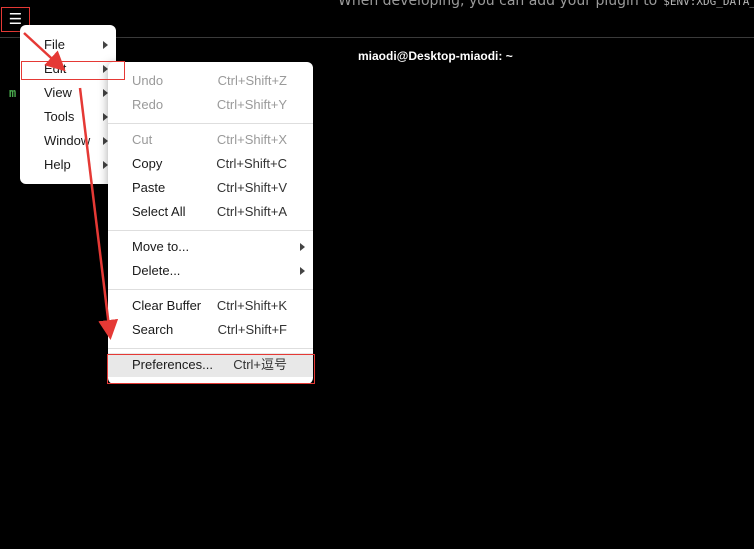 The height and width of the screenshot is (549, 754). What do you see at coordinates (210, 105) in the screenshot?
I see `menu-item-redo: Redo Ctrl+Shift+Y` at bounding box center [210, 105].